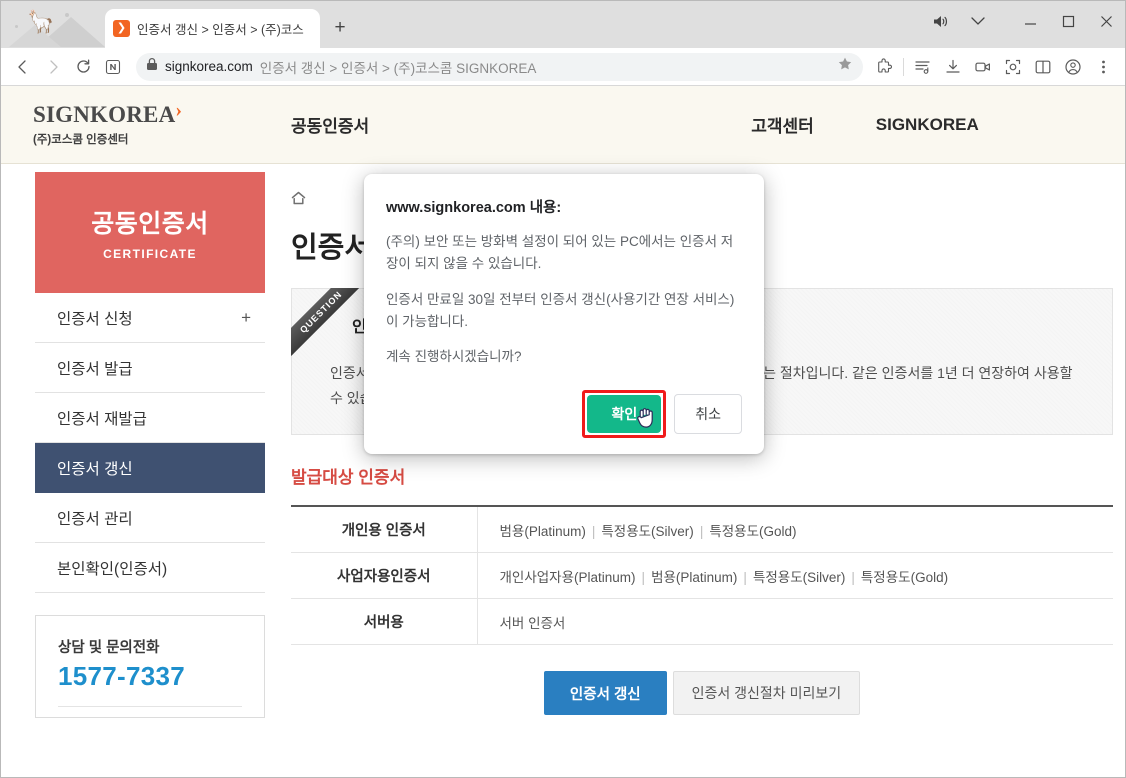 The height and width of the screenshot is (778, 1126). What do you see at coordinates (1106, 21) in the screenshot?
I see `close-button` at bounding box center [1106, 21].